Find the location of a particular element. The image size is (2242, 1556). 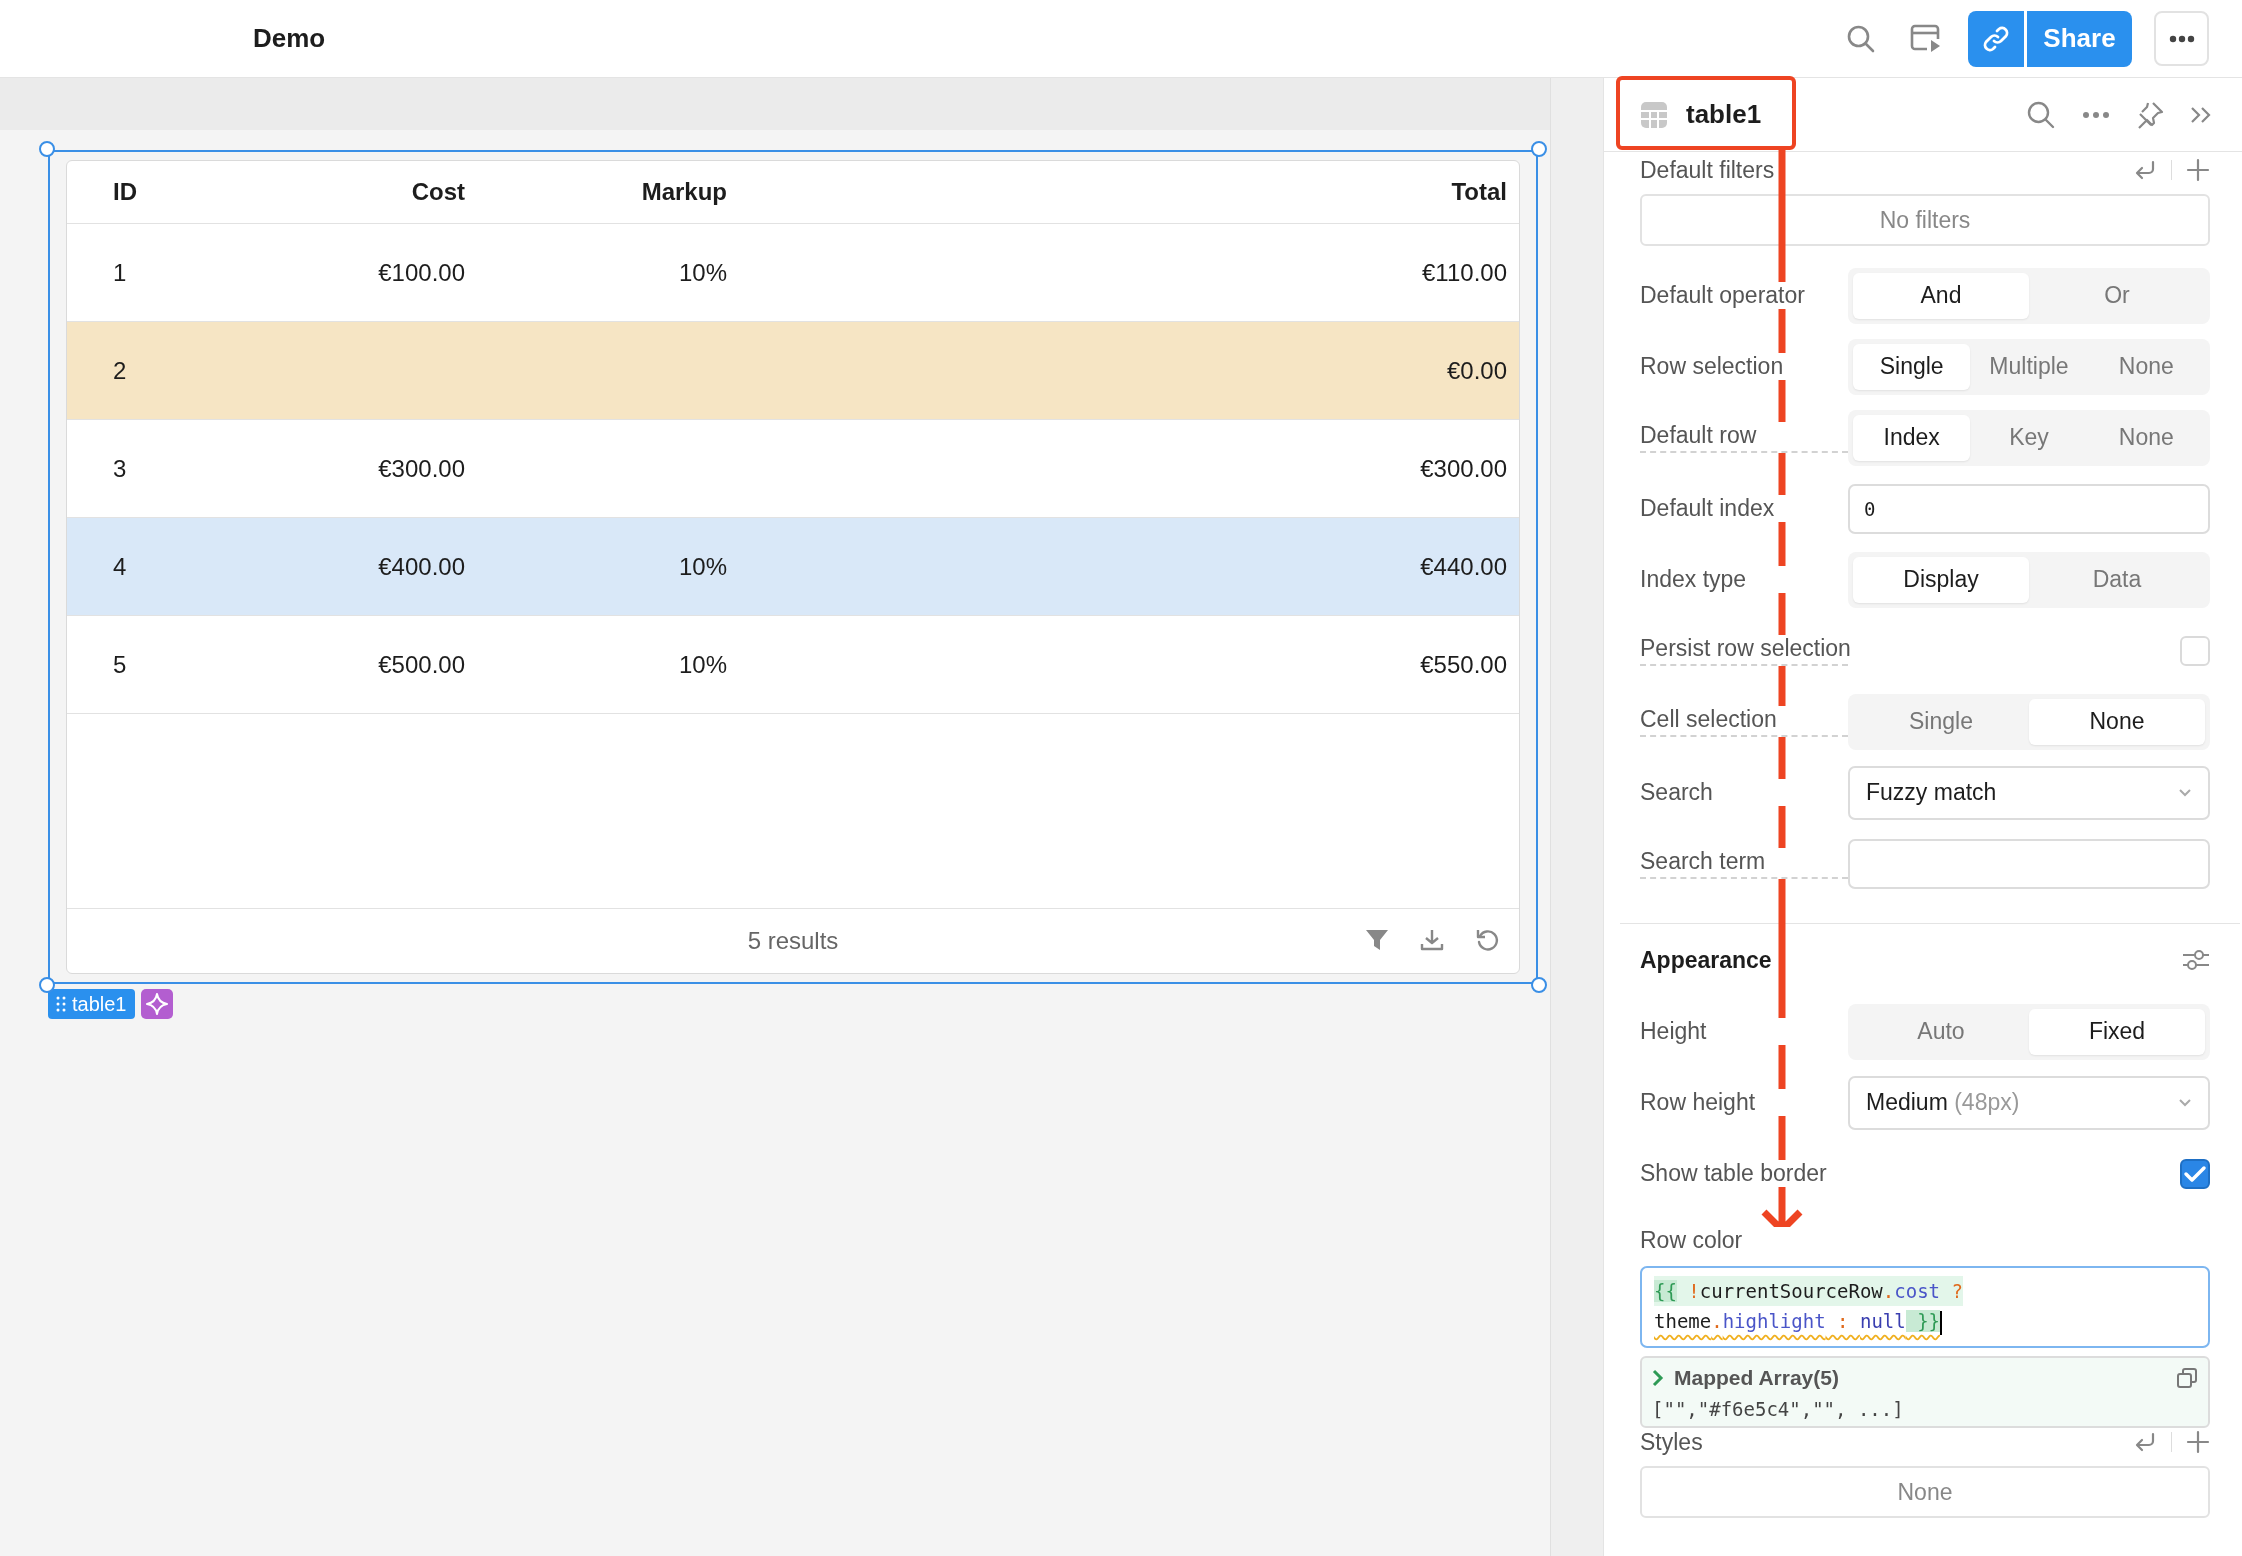

section-title: Appearance is located at coordinates (1706, 960).